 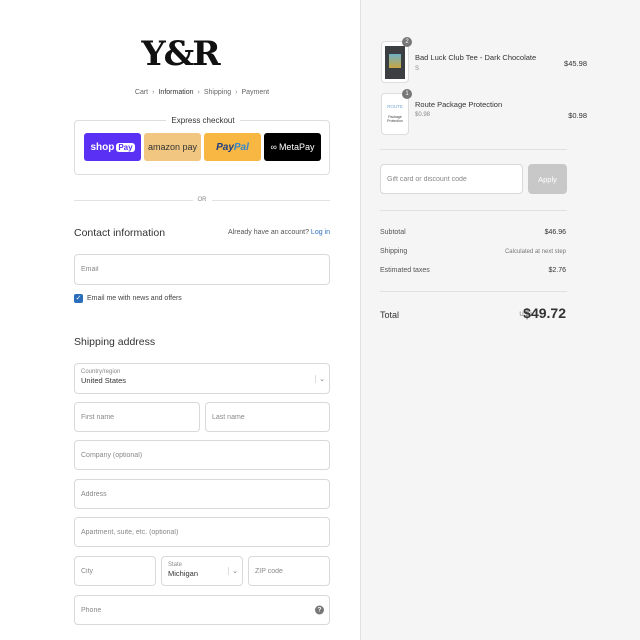 I want to click on shop-pay-pill: Pay, so click(x=125, y=147).